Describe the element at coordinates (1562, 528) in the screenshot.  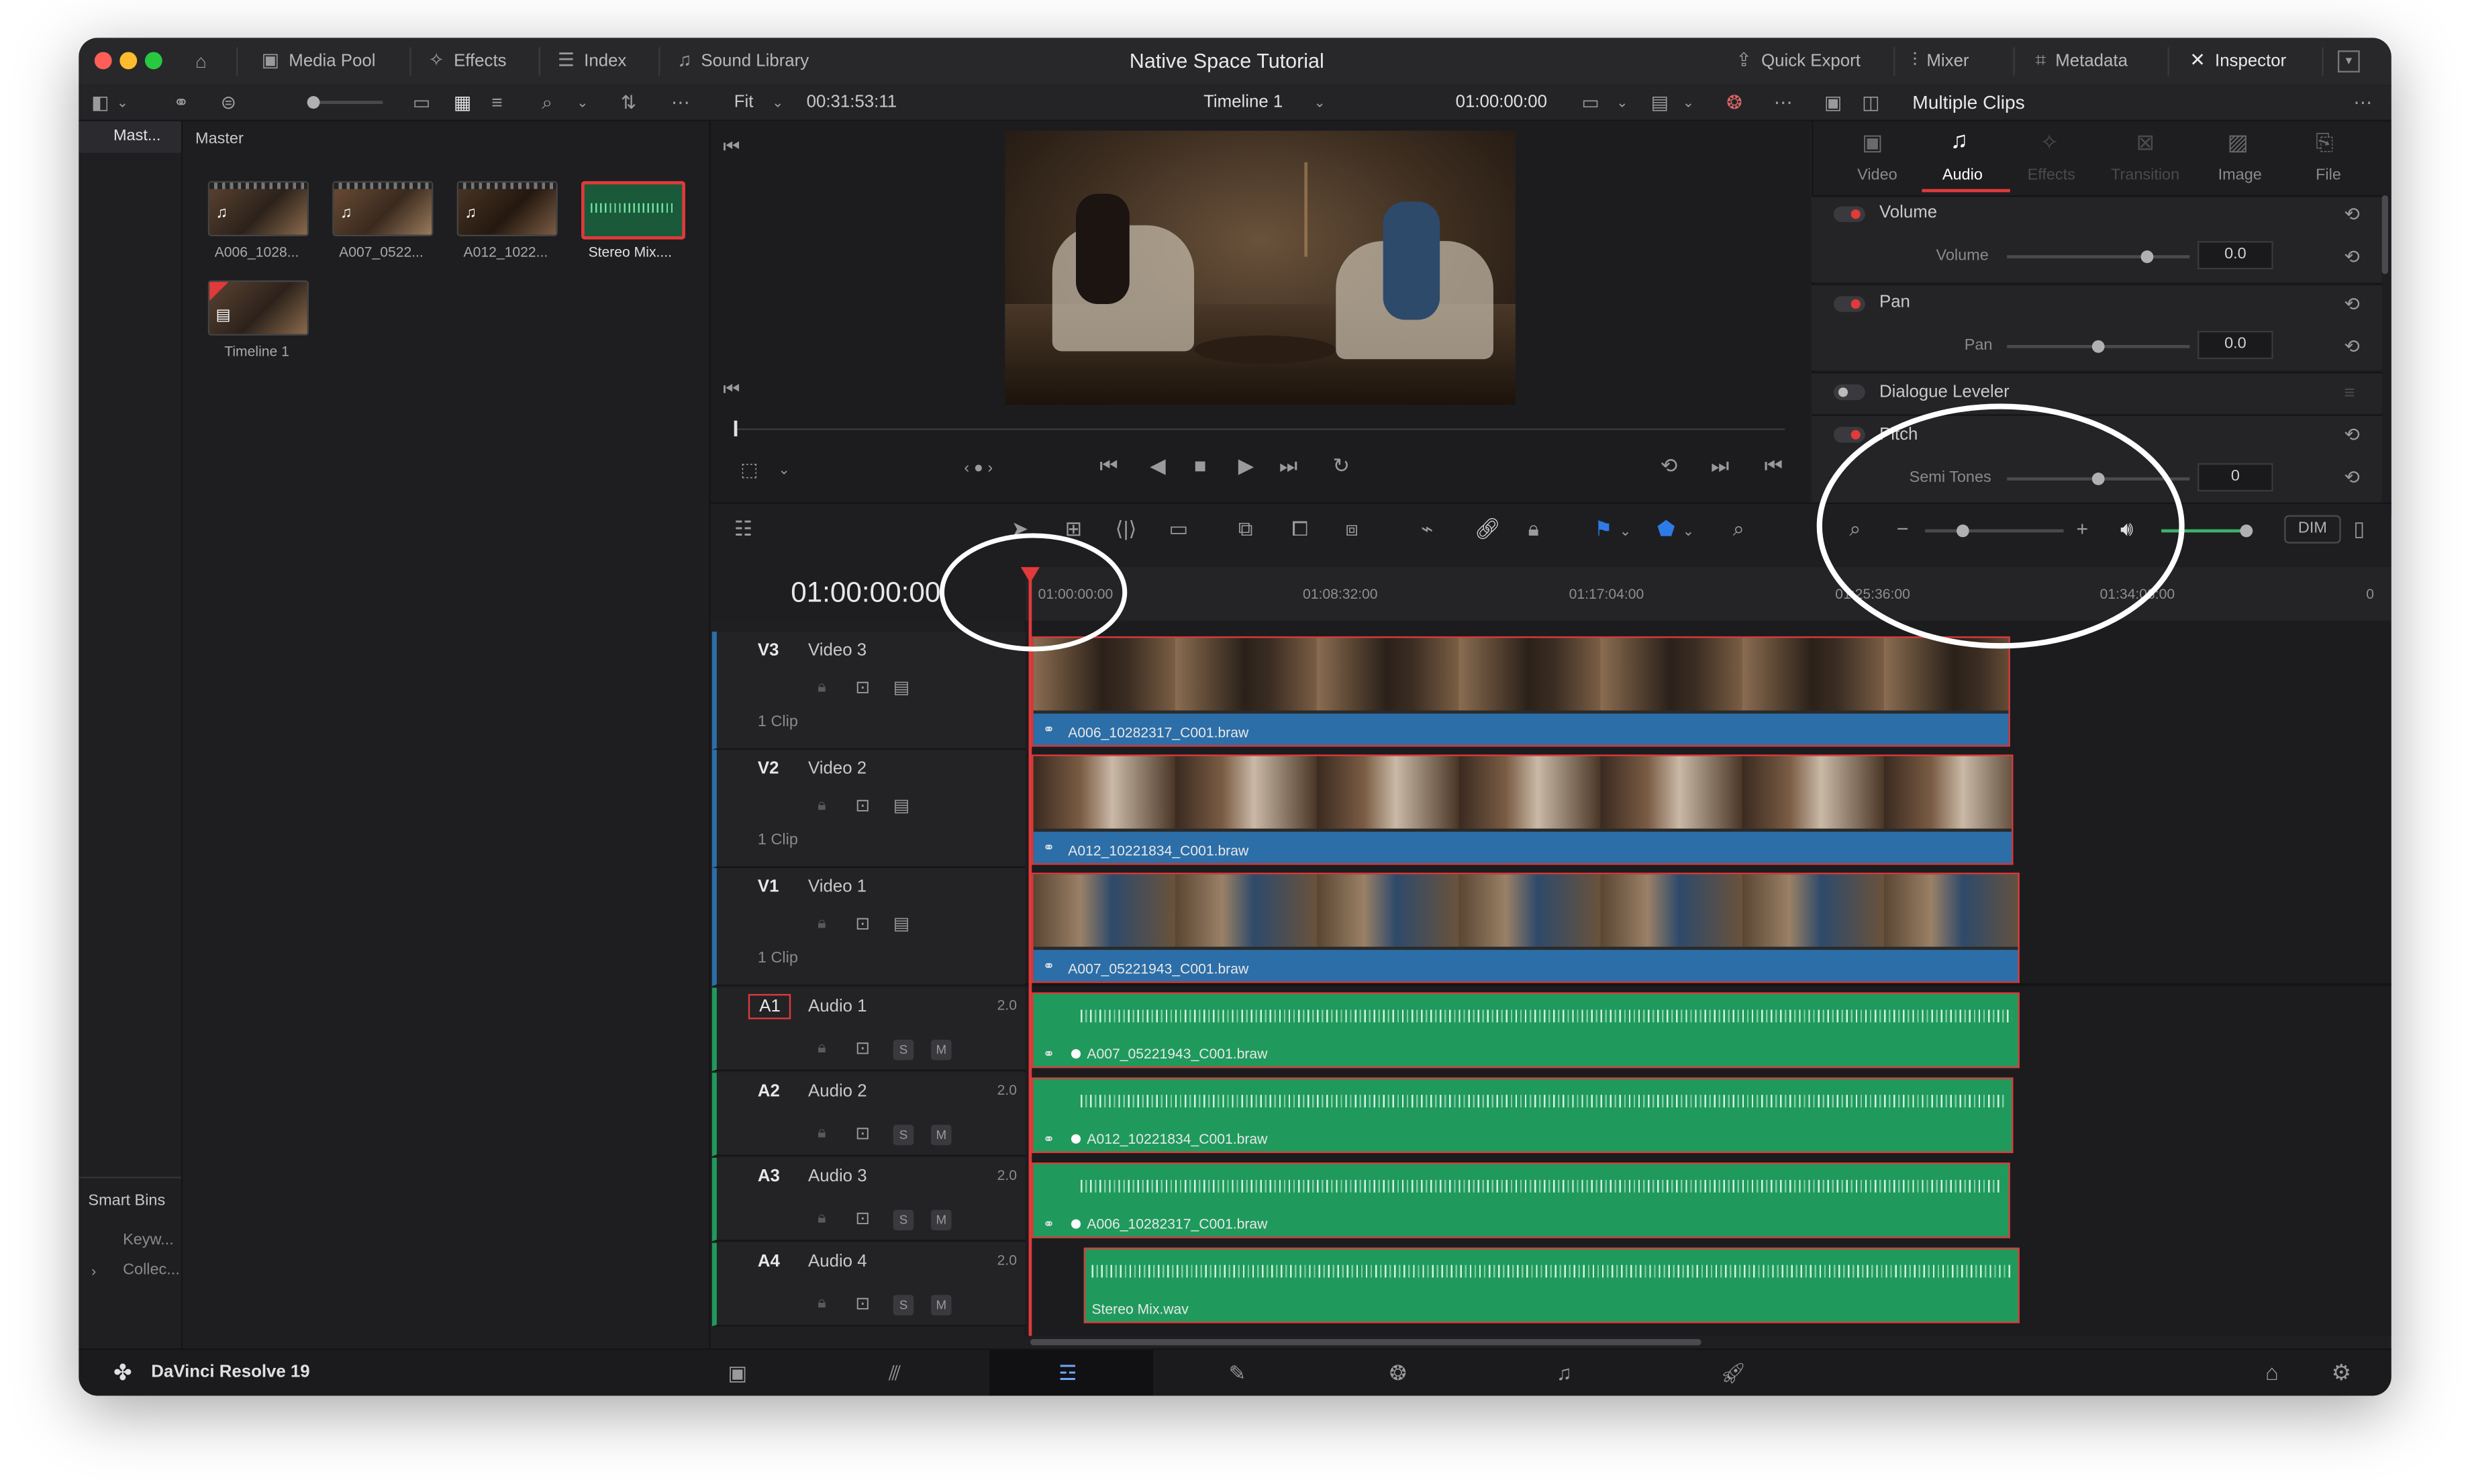
I see `annotation-overlay` at that location.